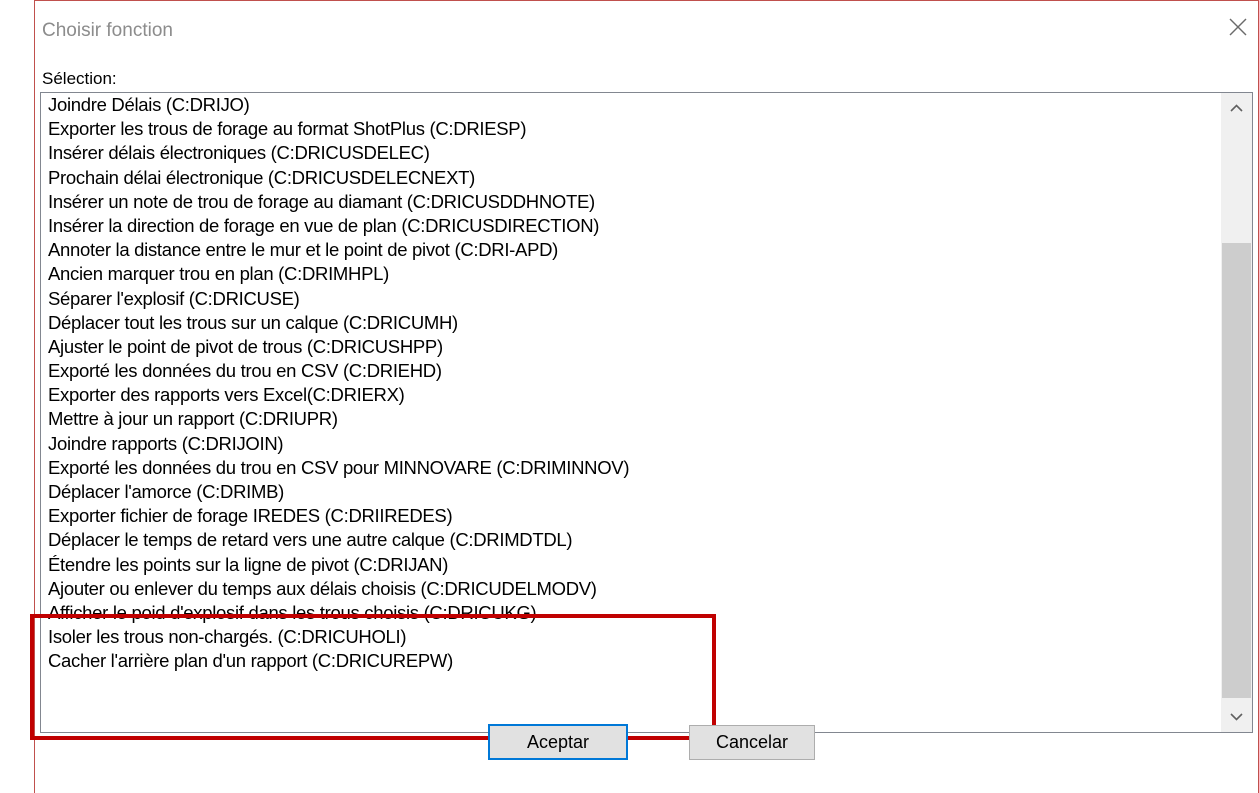  What do you see at coordinates (79, 78) in the screenshot?
I see `selection-label: Sélection:` at bounding box center [79, 78].